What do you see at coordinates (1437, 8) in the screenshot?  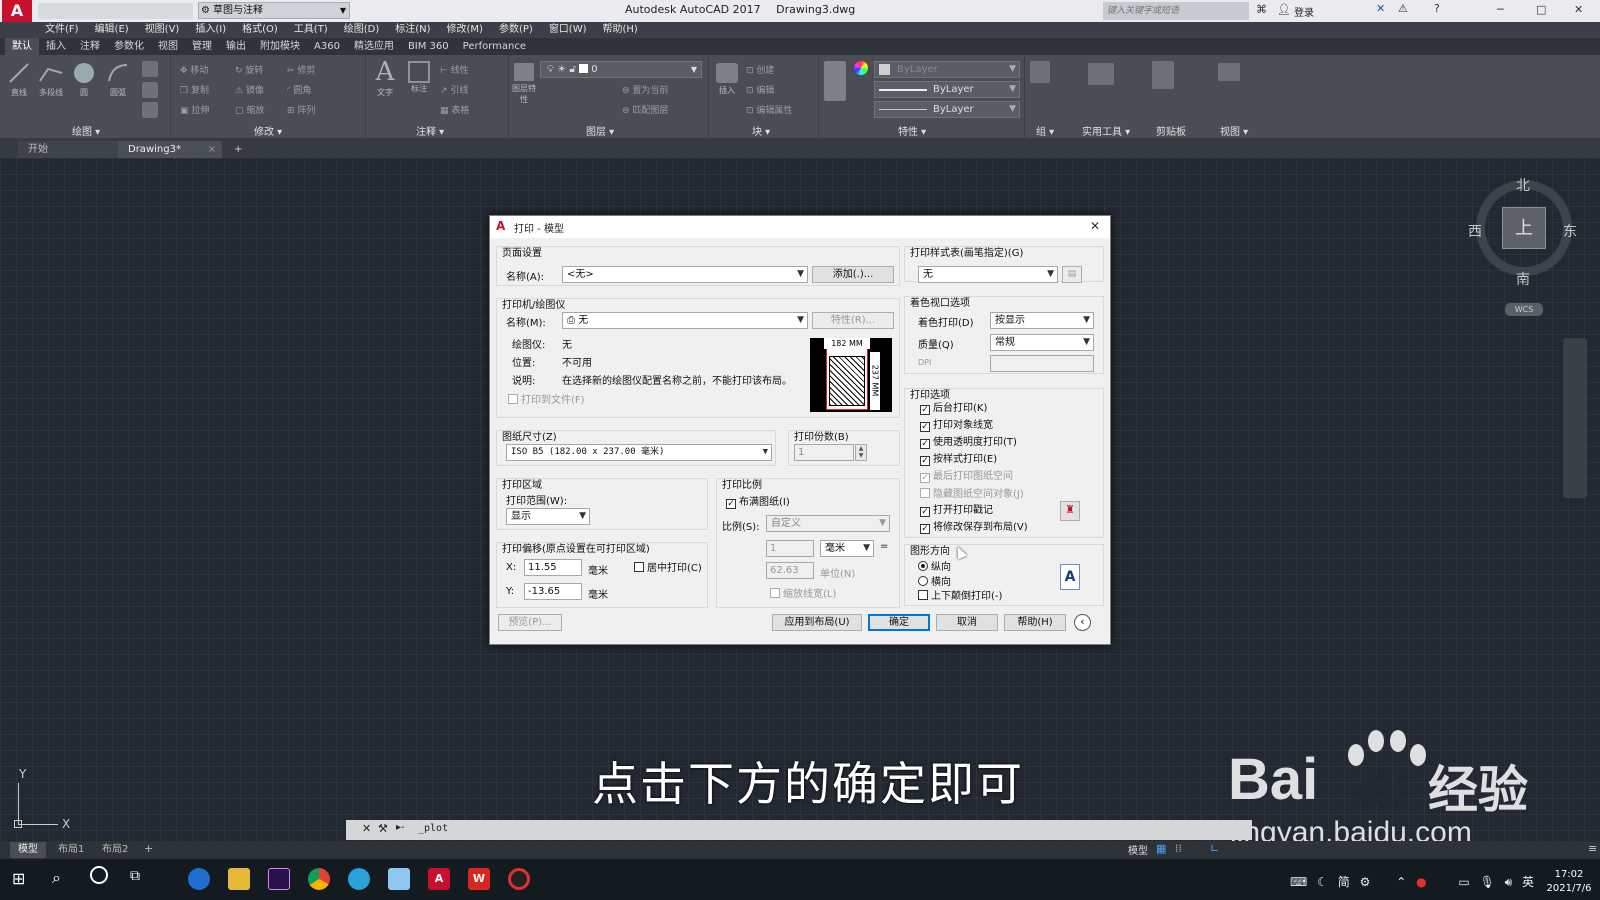 I see `help-icon: ?` at bounding box center [1437, 8].